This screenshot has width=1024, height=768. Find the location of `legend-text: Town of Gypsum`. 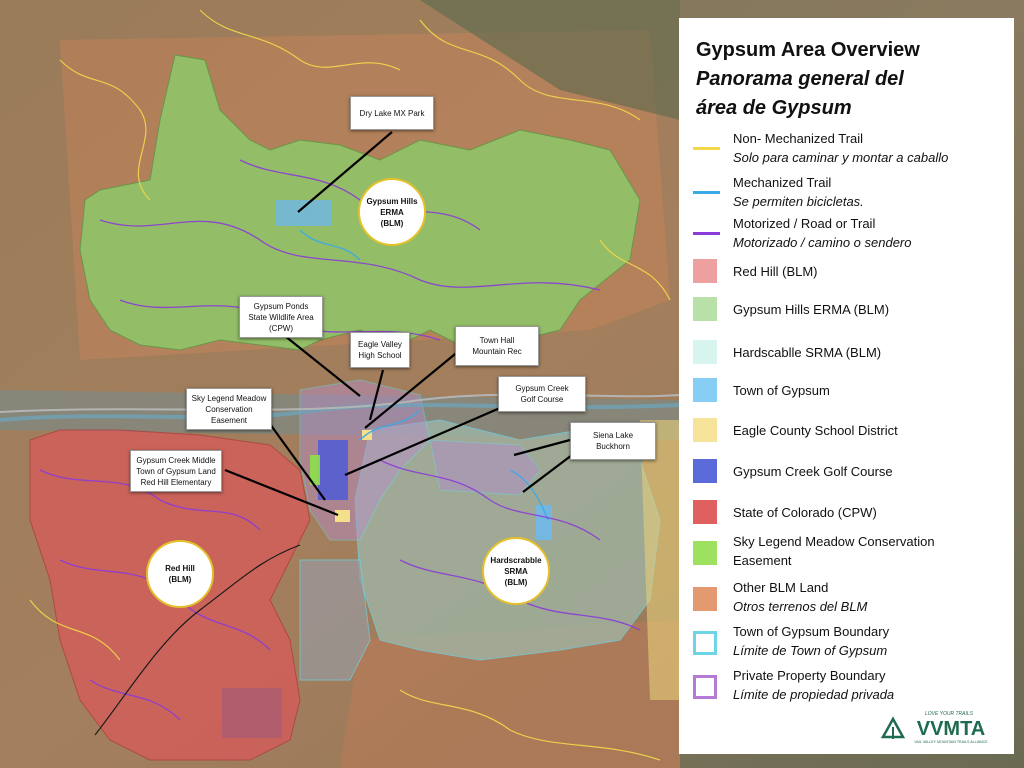

legend-text: Town of Gypsum is located at coordinates (781, 390).